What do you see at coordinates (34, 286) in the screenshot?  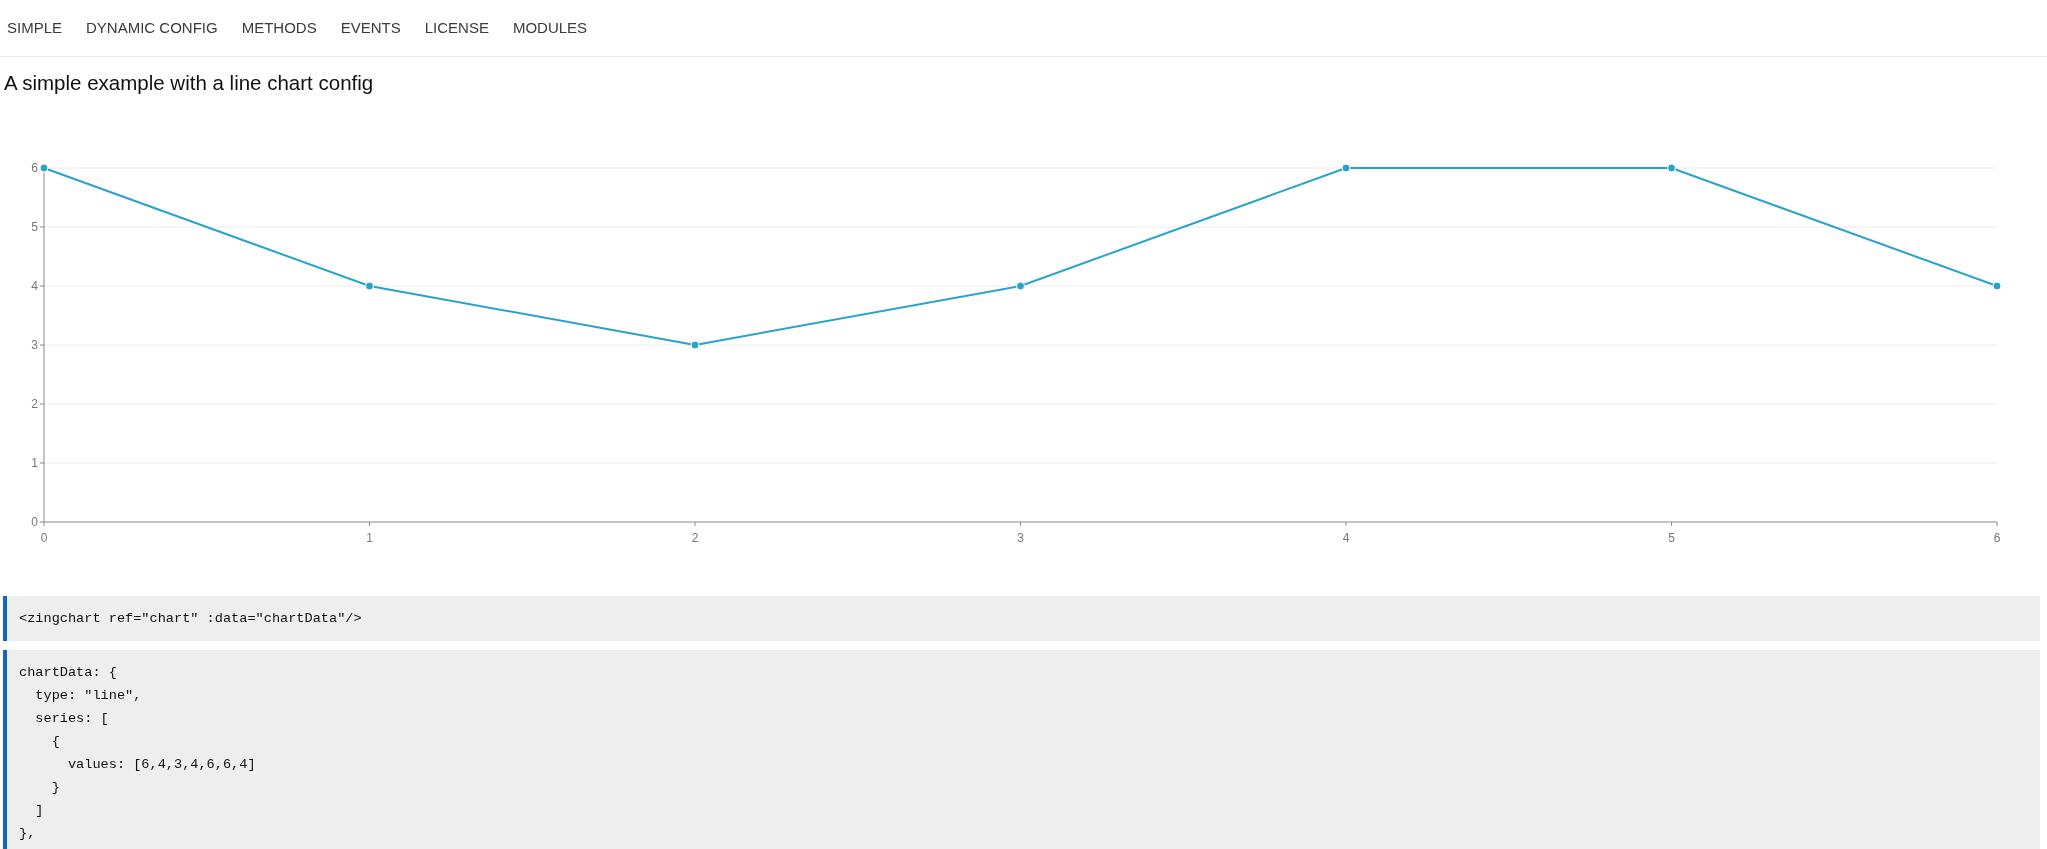 I see `y-tick-label: 4` at bounding box center [34, 286].